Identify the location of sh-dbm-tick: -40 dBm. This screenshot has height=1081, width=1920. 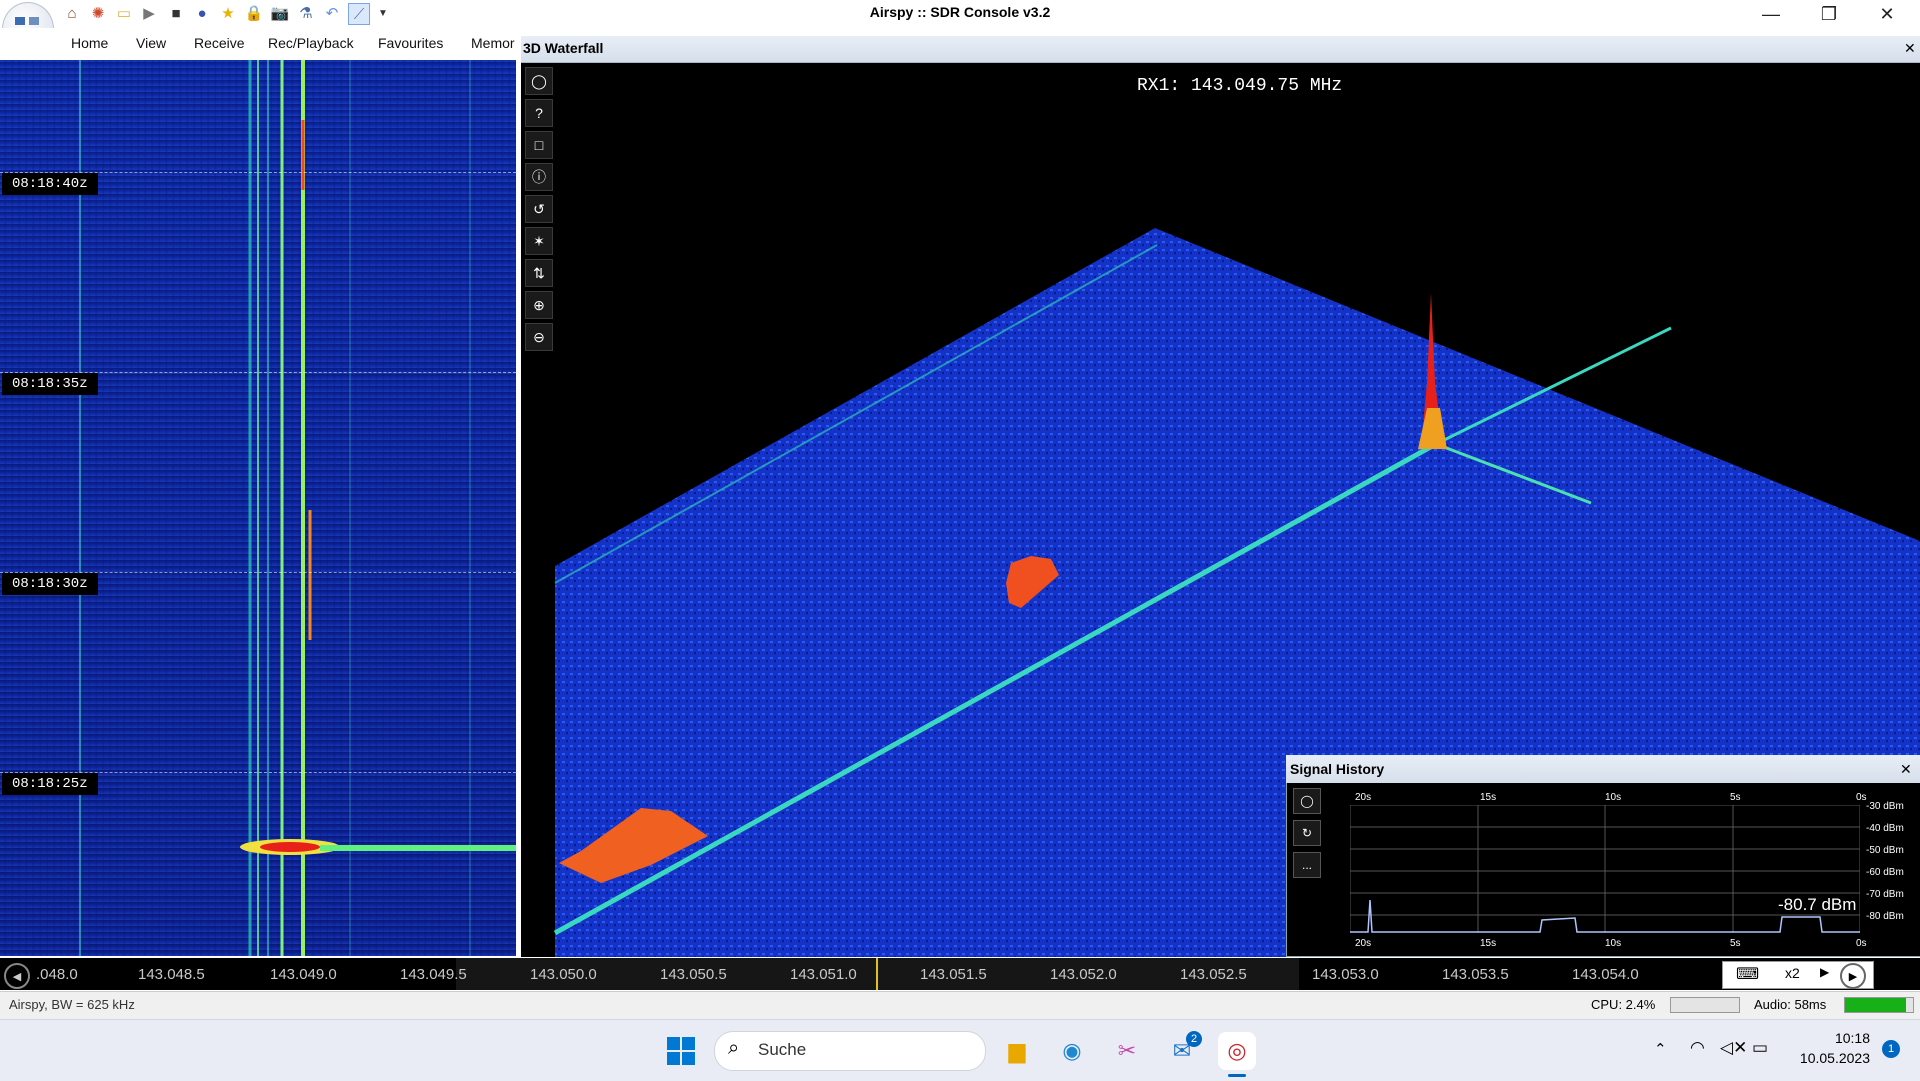
(1885, 828).